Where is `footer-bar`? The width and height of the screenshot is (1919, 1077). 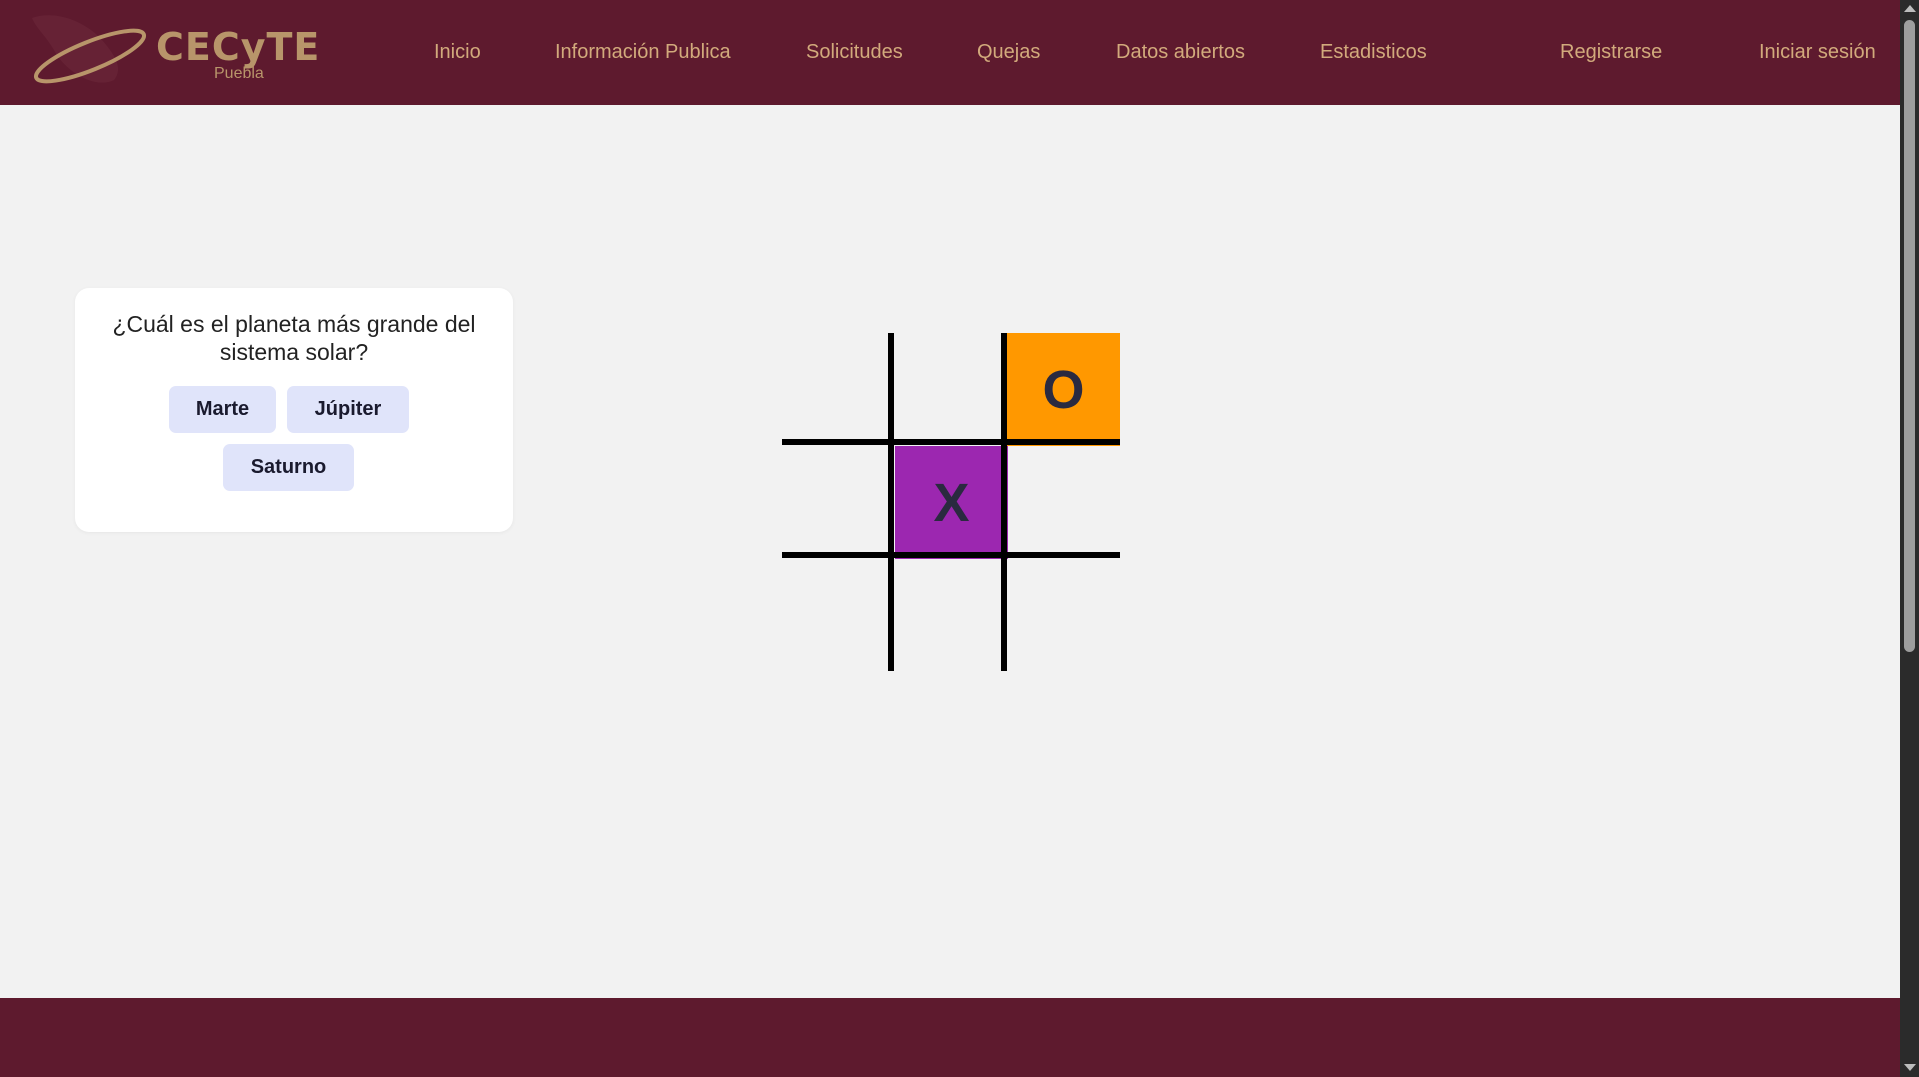 footer-bar is located at coordinates (950, 1037).